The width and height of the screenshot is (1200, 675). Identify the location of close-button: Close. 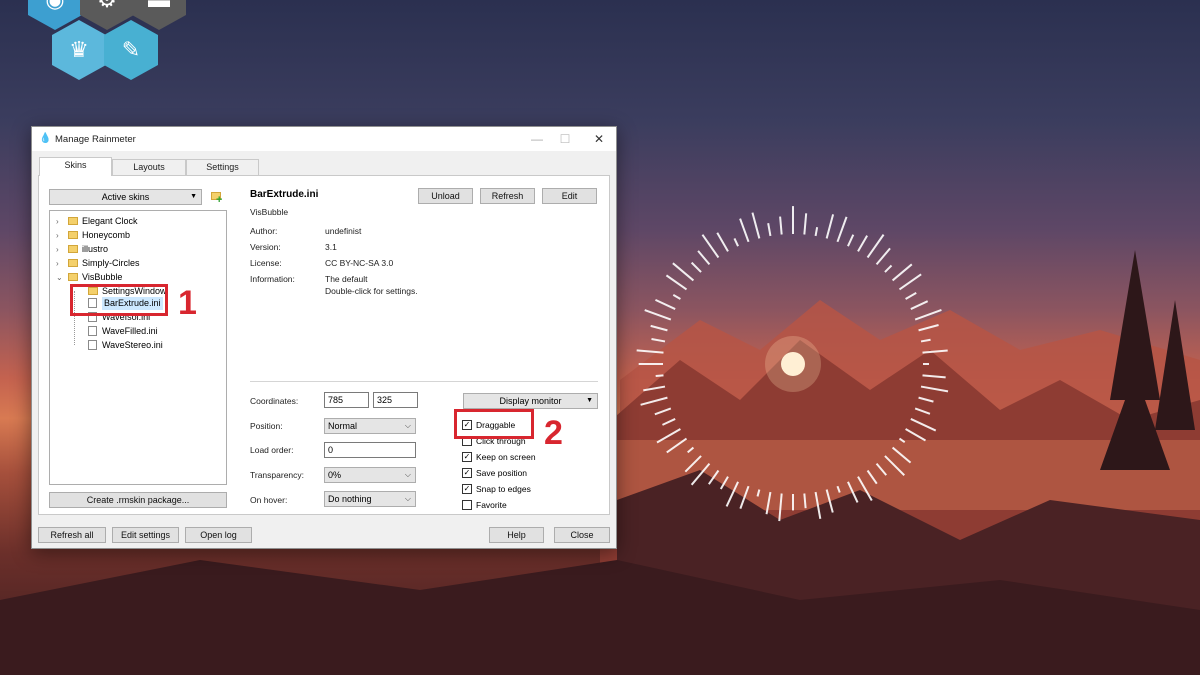
(582, 535).